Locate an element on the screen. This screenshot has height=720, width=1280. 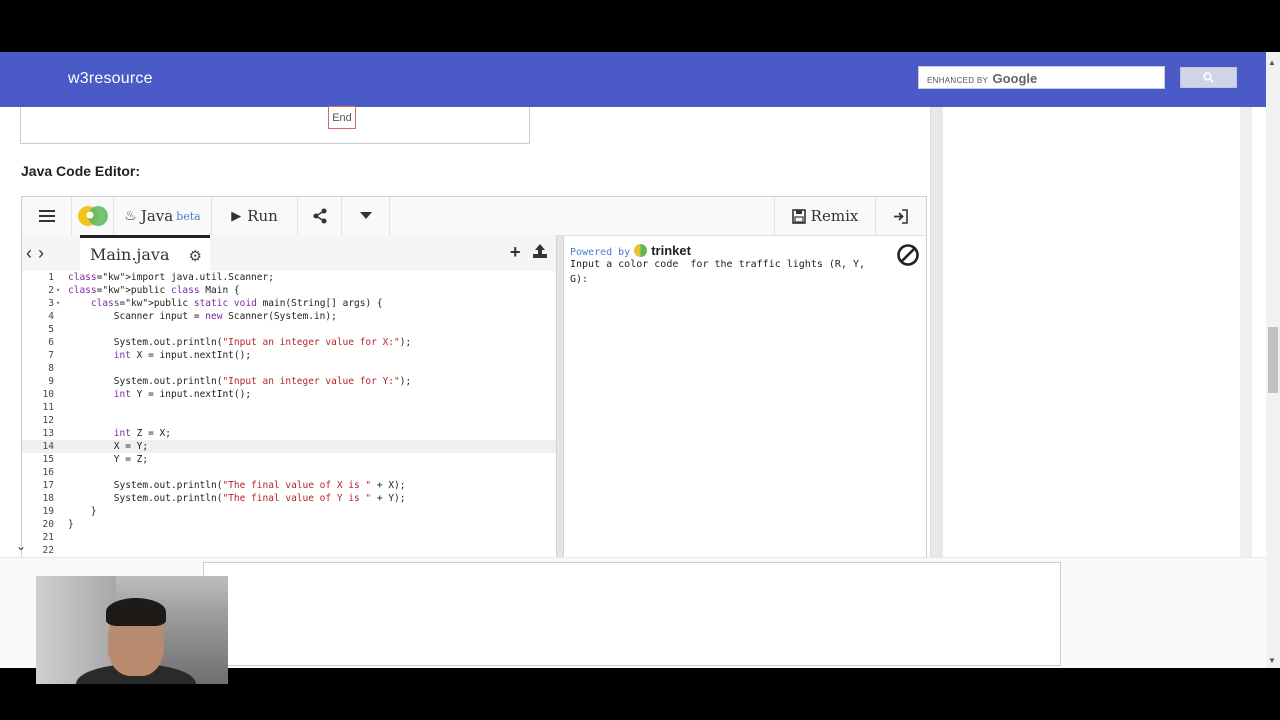
line-number: 19 is located at coordinates (48, 511).